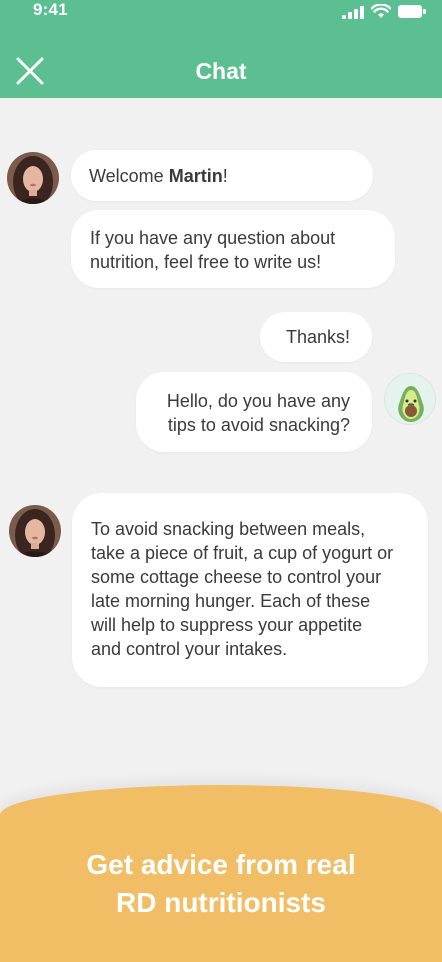 The width and height of the screenshot is (442, 962). What do you see at coordinates (221, 864) in the screenshot?
I see `cta-line-1: Get advice from real` at bounding box center [221, 864].